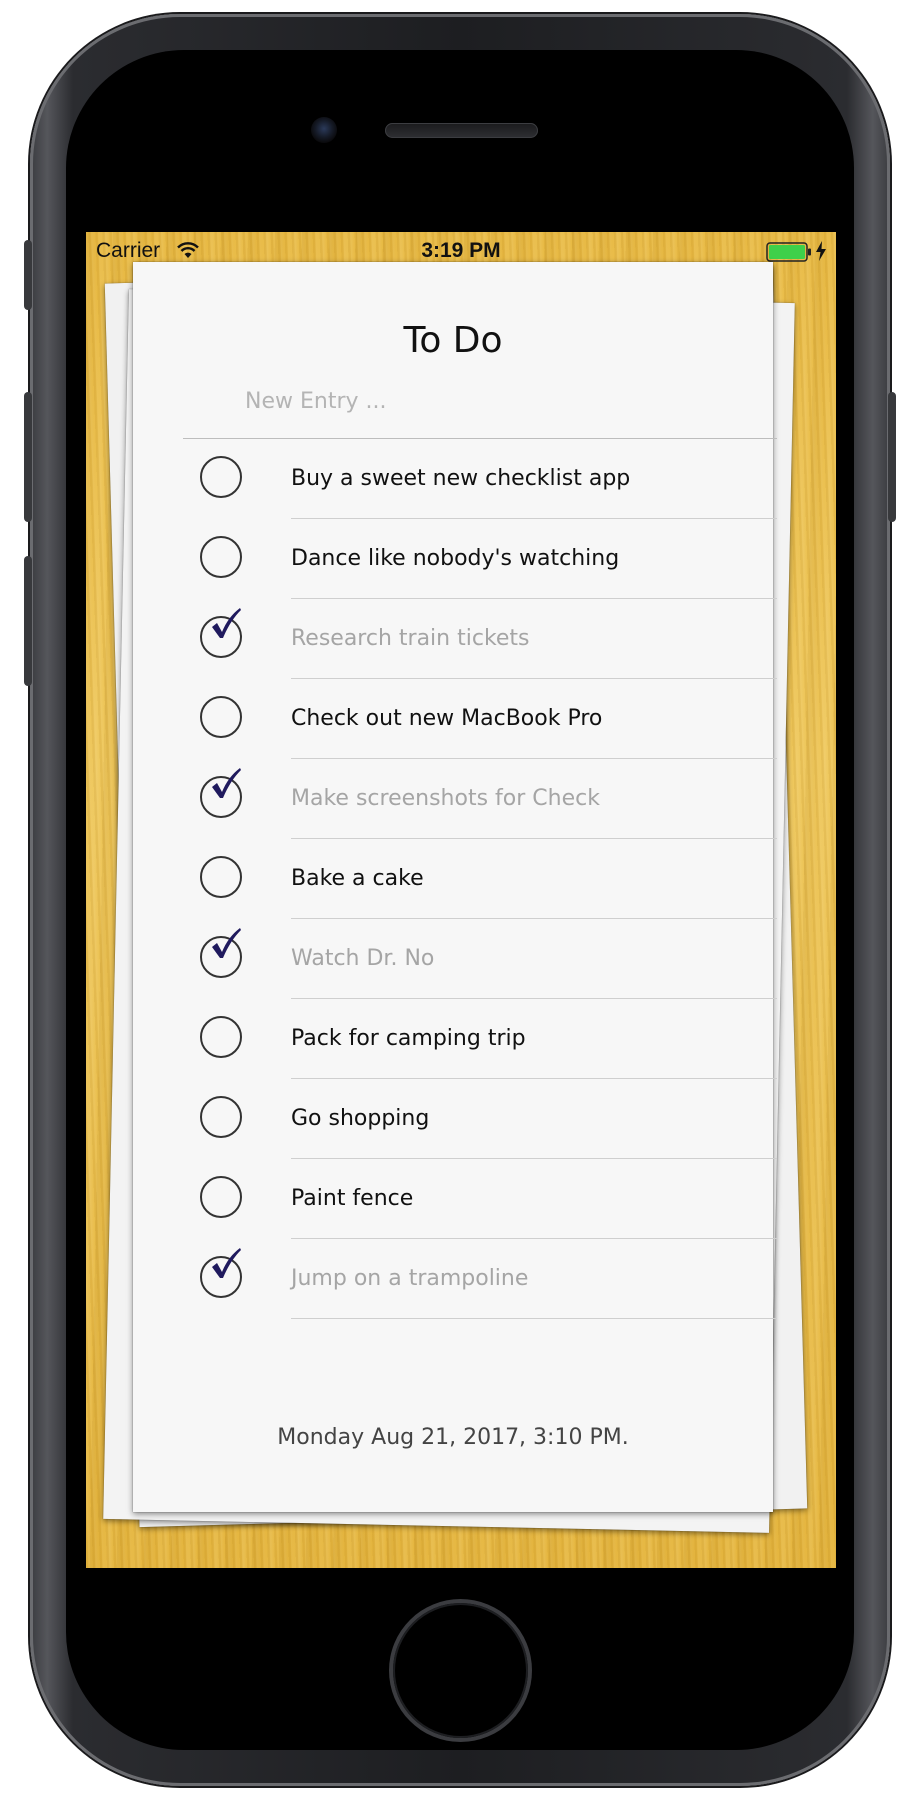 This screenshot has width=920, height=1800. What do you see at coordinates (480, 1199) in the screenshot?
I see `todo-item: Paint fence` at bounding box center [480, 1199].